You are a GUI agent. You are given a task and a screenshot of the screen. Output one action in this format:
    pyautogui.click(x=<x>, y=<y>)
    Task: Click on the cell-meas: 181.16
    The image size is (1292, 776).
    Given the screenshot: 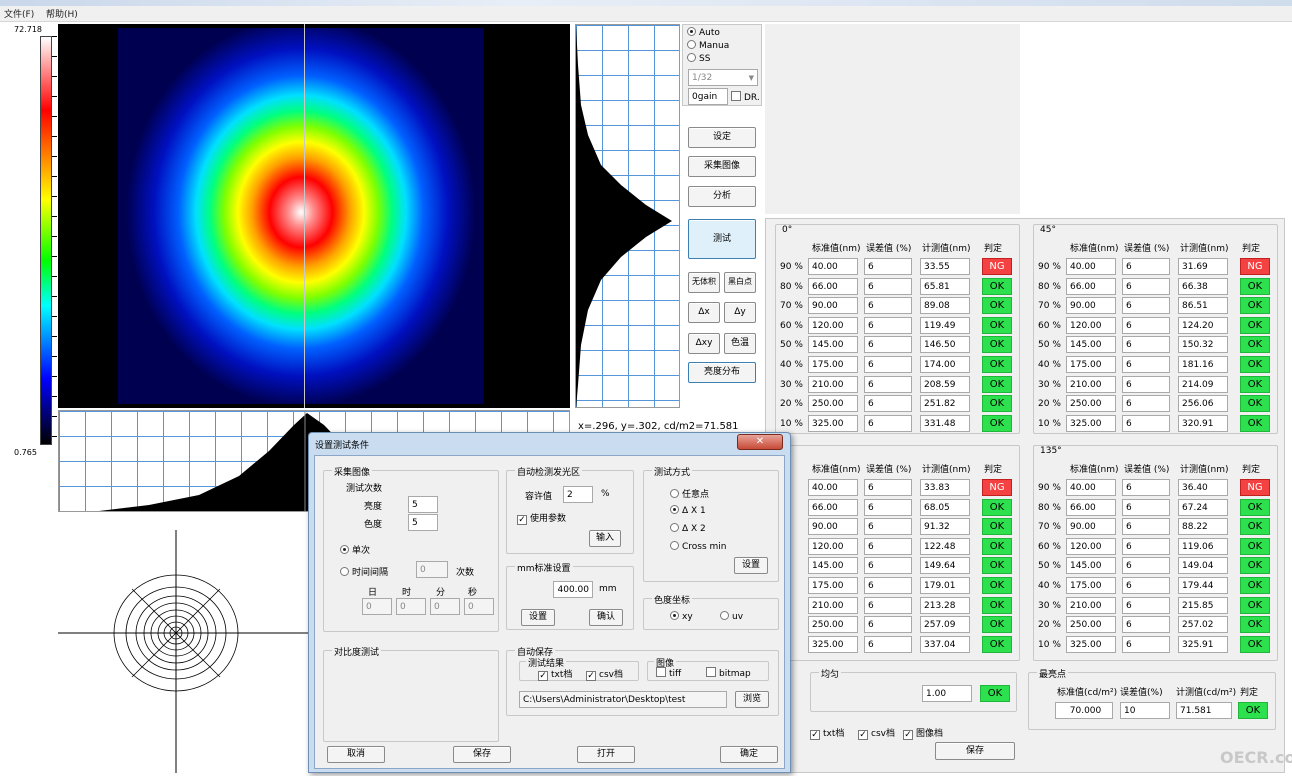 What is the action you would take?
    pyautogui.click(x=1203, y=364)
    